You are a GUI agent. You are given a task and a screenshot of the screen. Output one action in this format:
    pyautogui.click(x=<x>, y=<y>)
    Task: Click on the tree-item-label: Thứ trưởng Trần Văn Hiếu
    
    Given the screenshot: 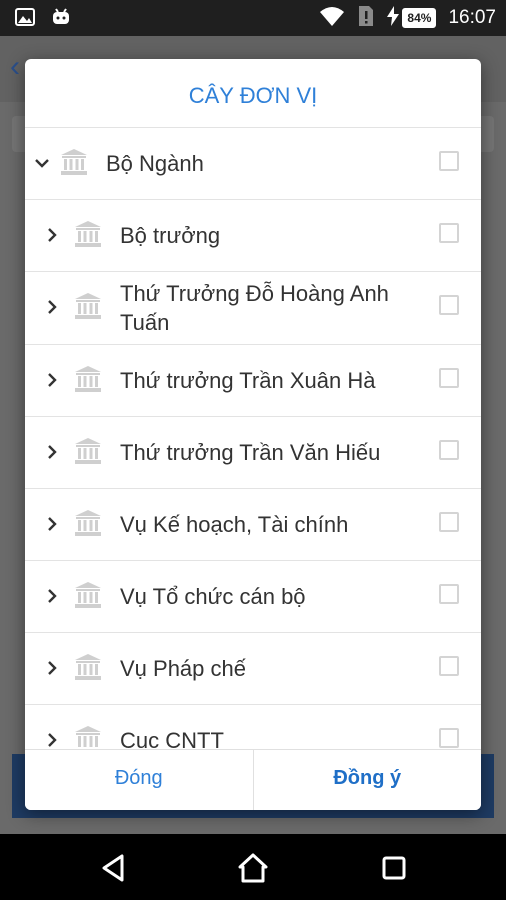 What is the action you would take?
    pyautogui.click(x=250, y=452)
    